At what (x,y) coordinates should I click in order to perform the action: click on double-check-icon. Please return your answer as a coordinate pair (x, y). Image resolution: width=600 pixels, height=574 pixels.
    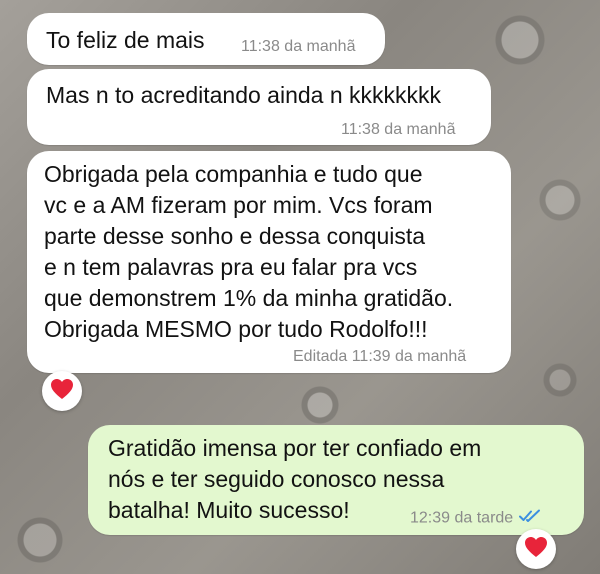
    Looking at the image, I should click on (530, 518).